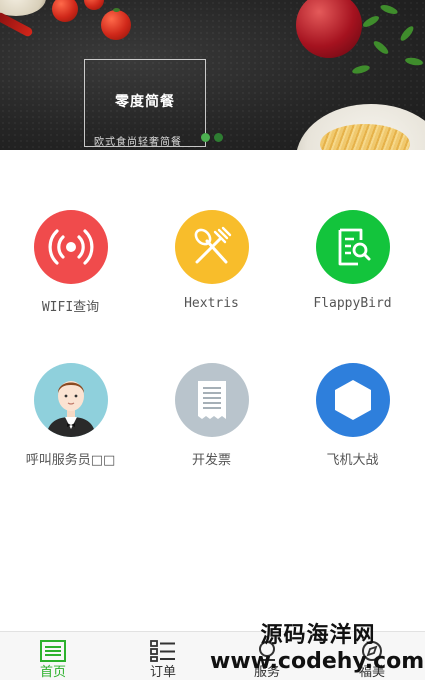 The height and width of the screenshot is (680, 425). Describe the element at coordinates (212, 137) in the screenshot. I see `carousel-indicator` at that location.